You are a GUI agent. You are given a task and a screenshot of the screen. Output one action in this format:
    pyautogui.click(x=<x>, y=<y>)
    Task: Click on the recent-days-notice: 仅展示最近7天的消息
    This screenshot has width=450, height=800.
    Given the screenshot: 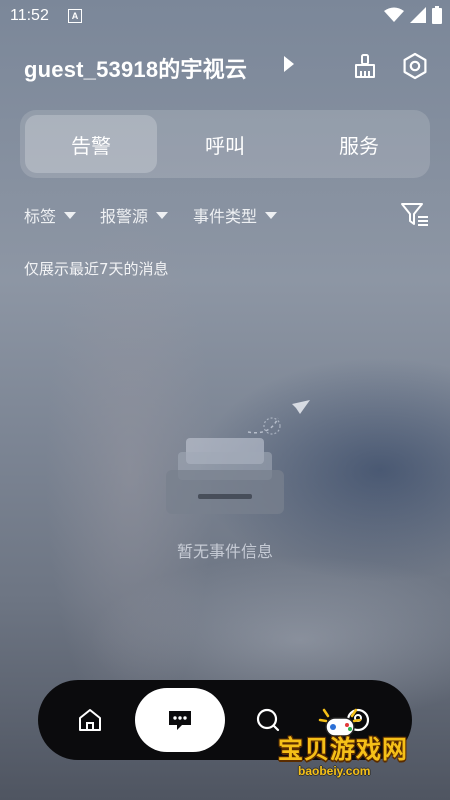 What is the action you would take?
    pyautogui.click(x=96, y=269)
    